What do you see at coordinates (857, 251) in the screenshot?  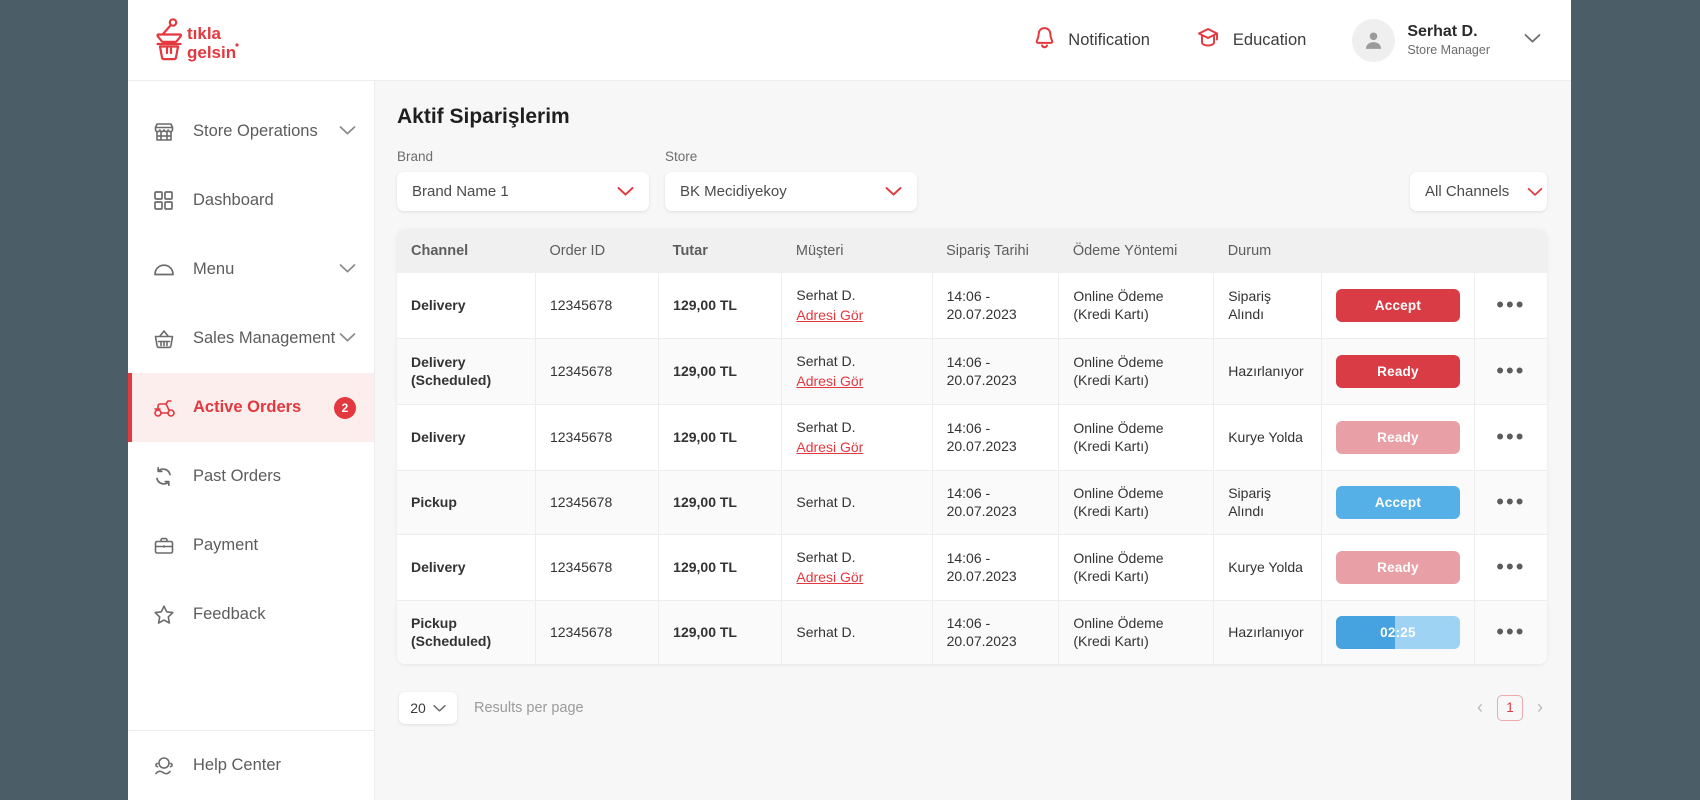 I see `column-header-musteri: Müşteri` at bounding box center [857, 251].